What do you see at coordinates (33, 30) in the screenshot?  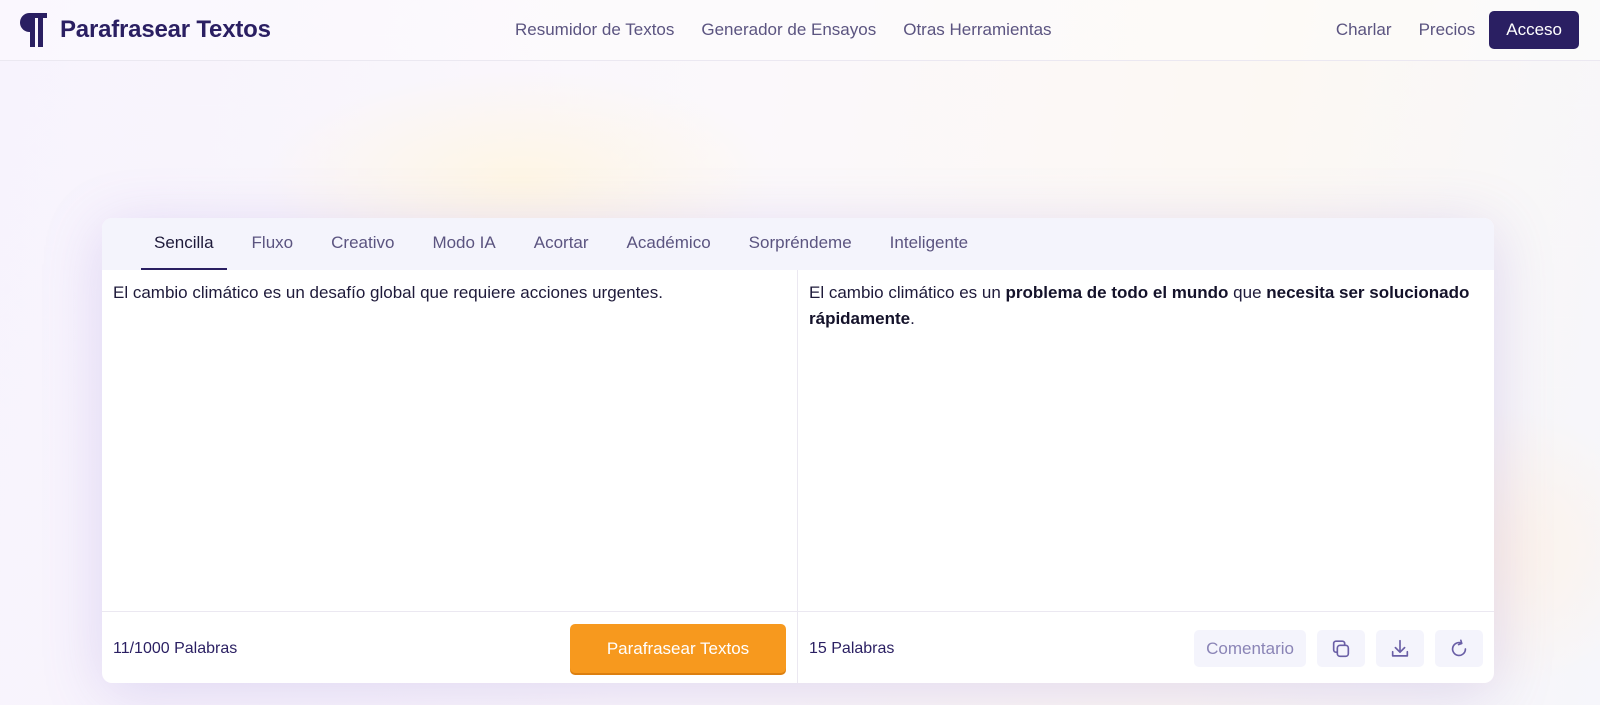 I see `pilcrow-logo-icon` at bounding box center [33, 30].